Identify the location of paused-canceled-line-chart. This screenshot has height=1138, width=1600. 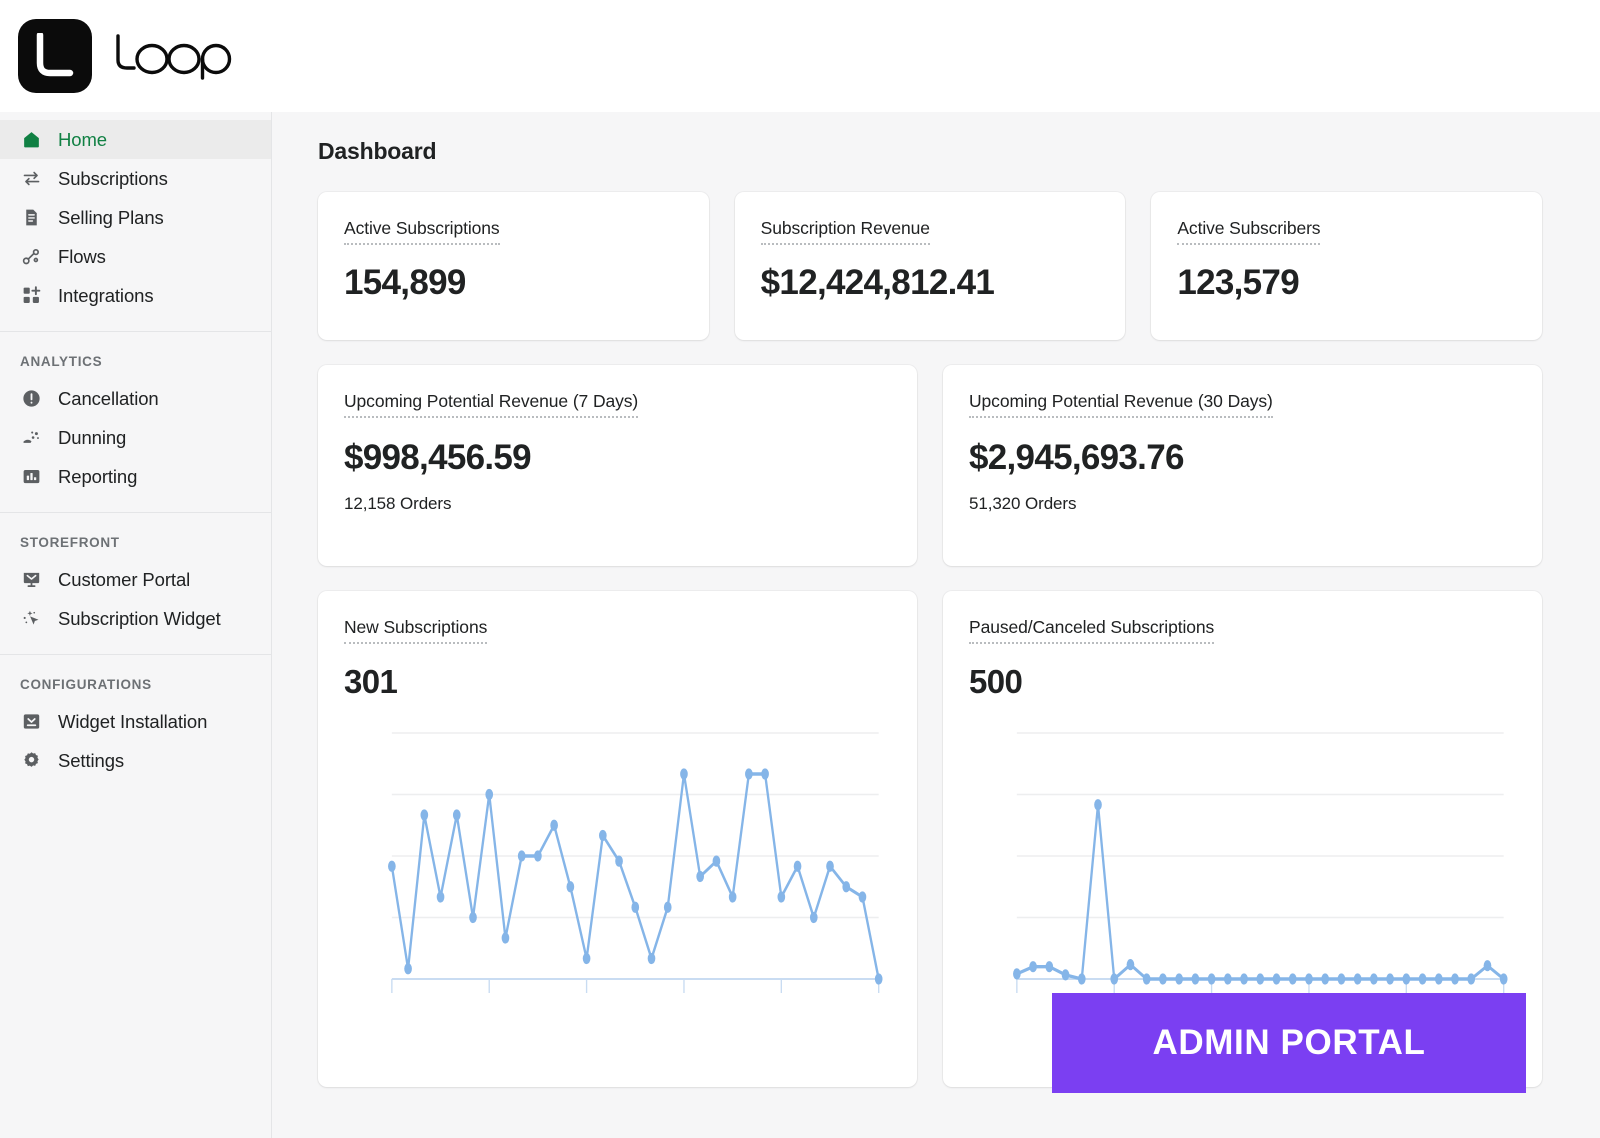
(1242, 869).